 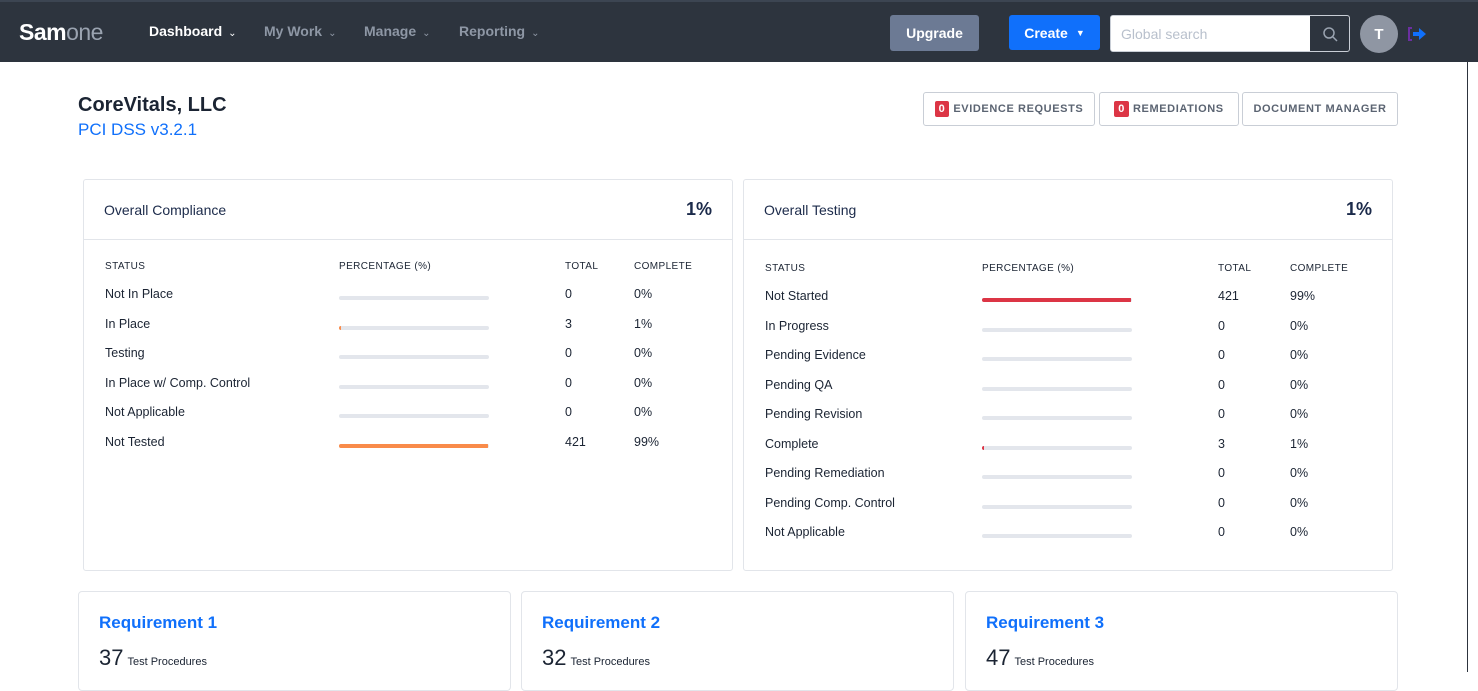 What do you see at coordinates (737, 641) in the screenshot?
I see `requirement-card: Requirement 2 32 Test Procedures` at bounding box center [737, 641].